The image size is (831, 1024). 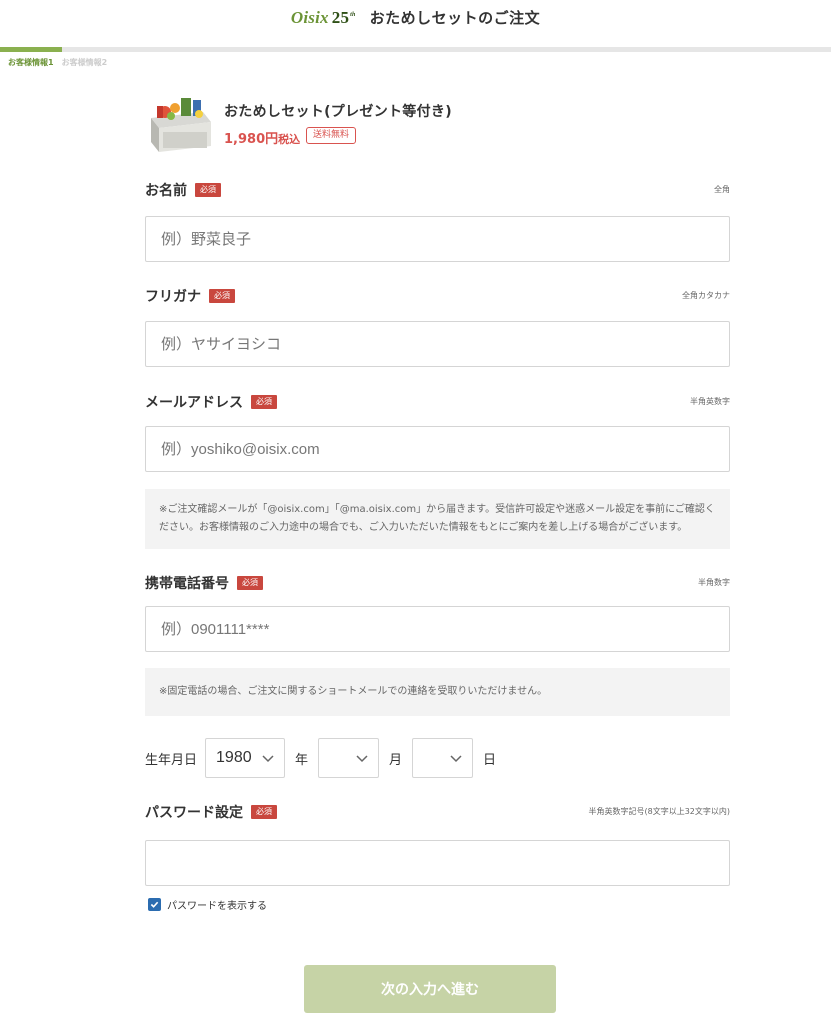 I want to click on logo-sup: th, so click(x=353, y=14).